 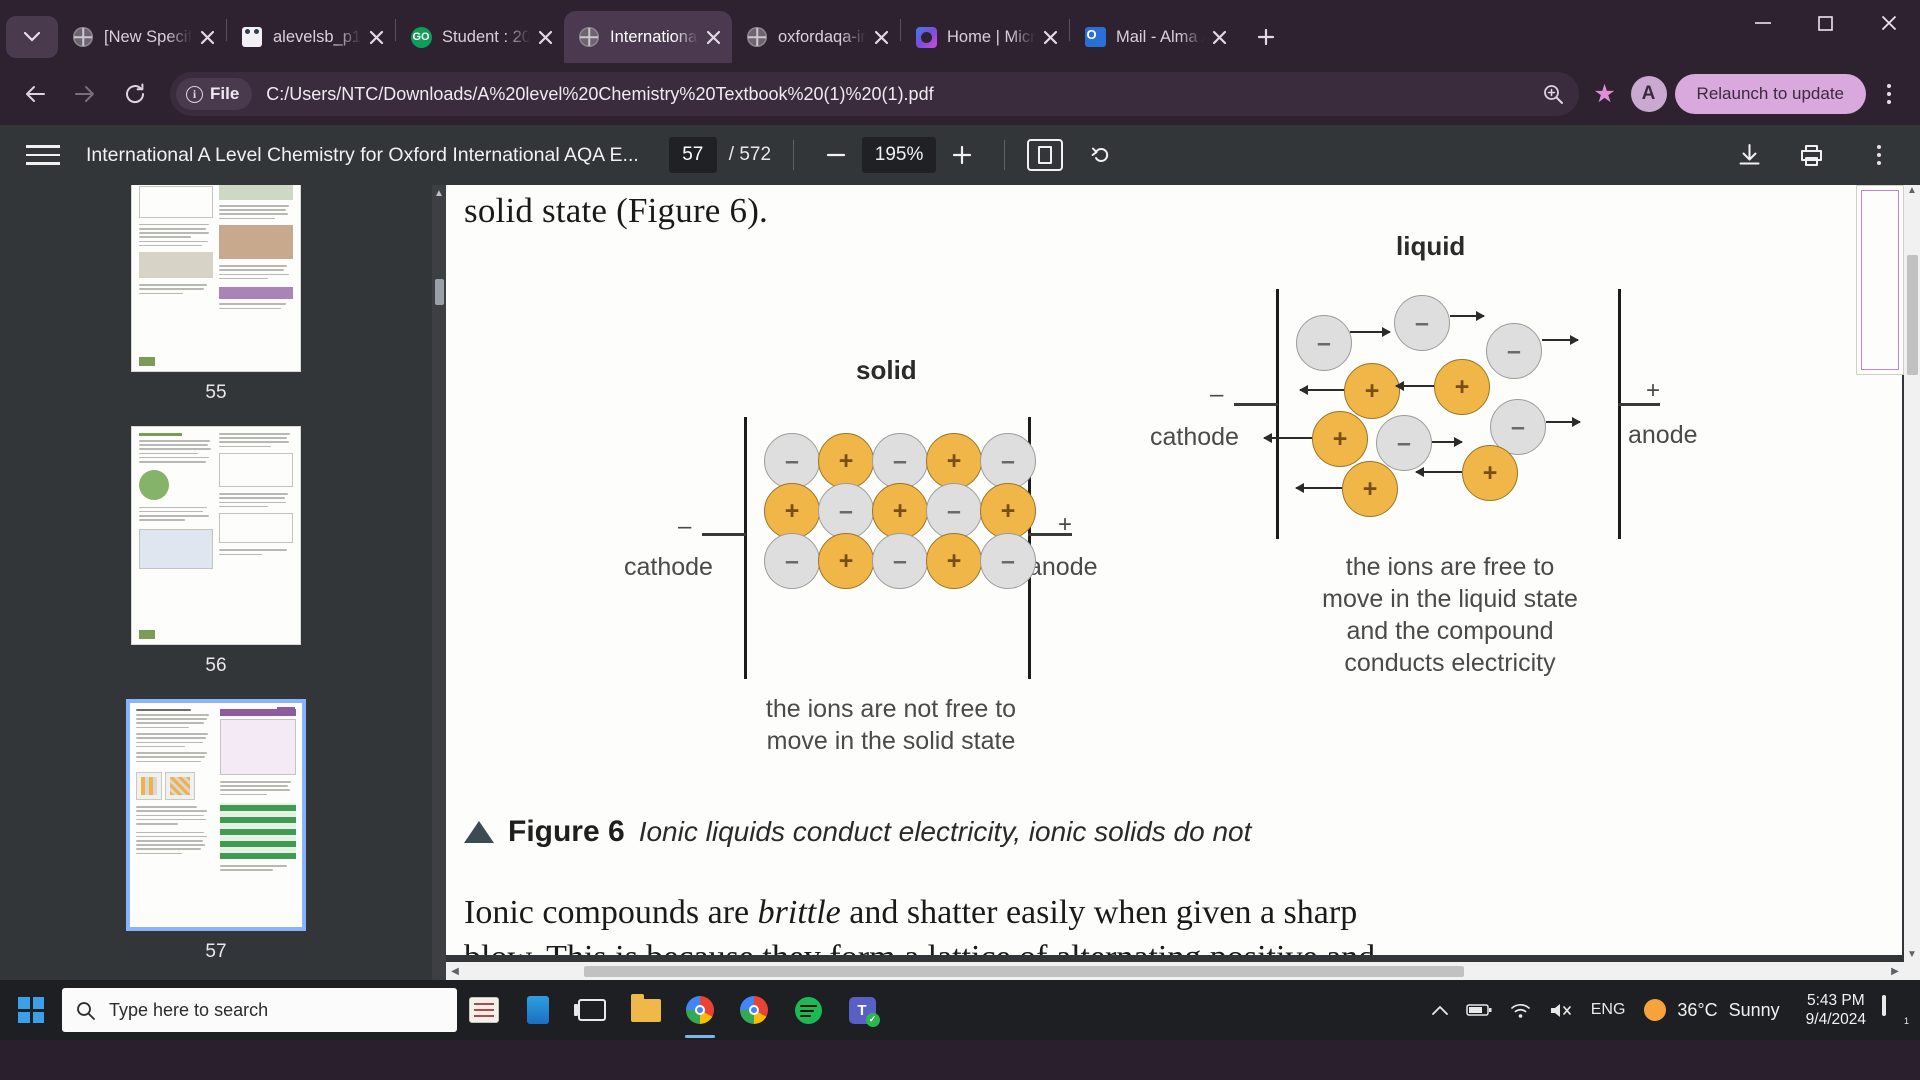 I want to click on browser-tab-0: [New Specificatio, so click(x=142, y=37).